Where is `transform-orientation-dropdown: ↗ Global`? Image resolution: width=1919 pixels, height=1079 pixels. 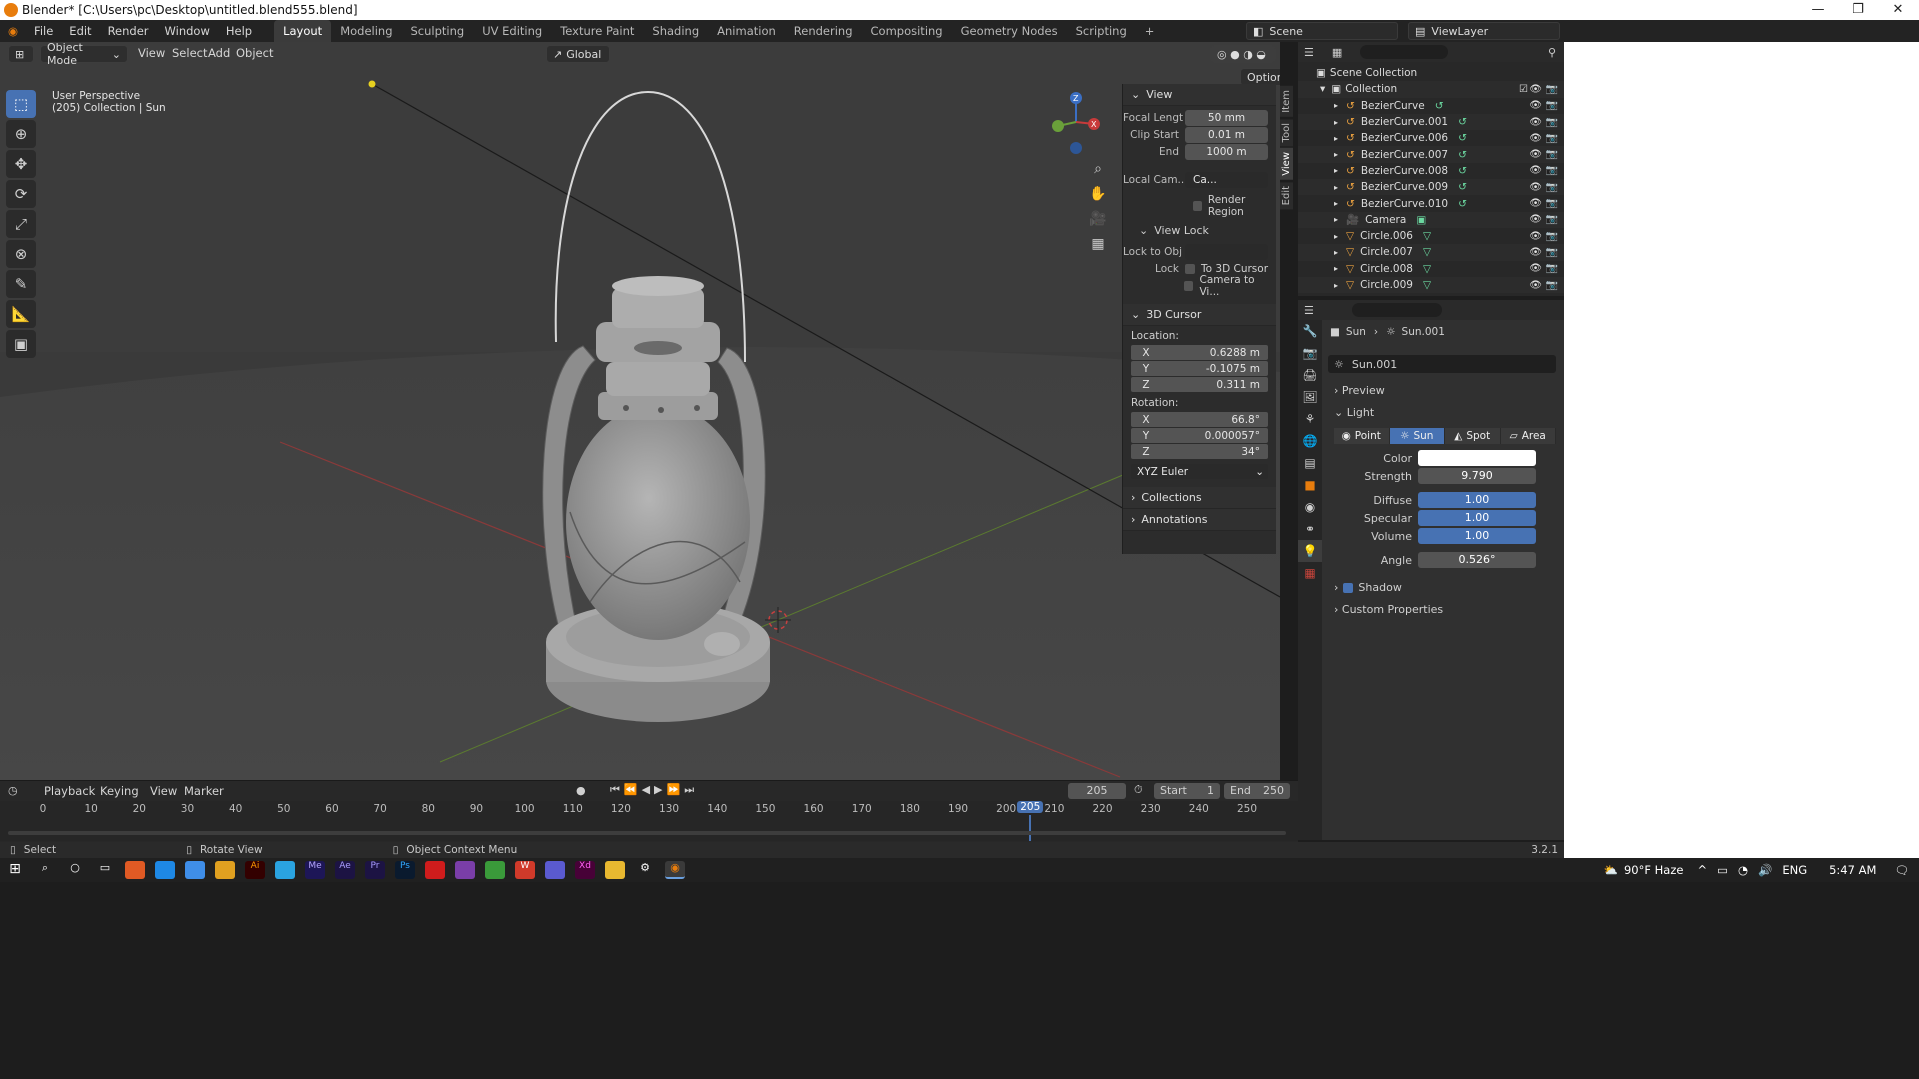 transform-orientation-dropdown: ↗ Global is located at coordinates (578, 54).